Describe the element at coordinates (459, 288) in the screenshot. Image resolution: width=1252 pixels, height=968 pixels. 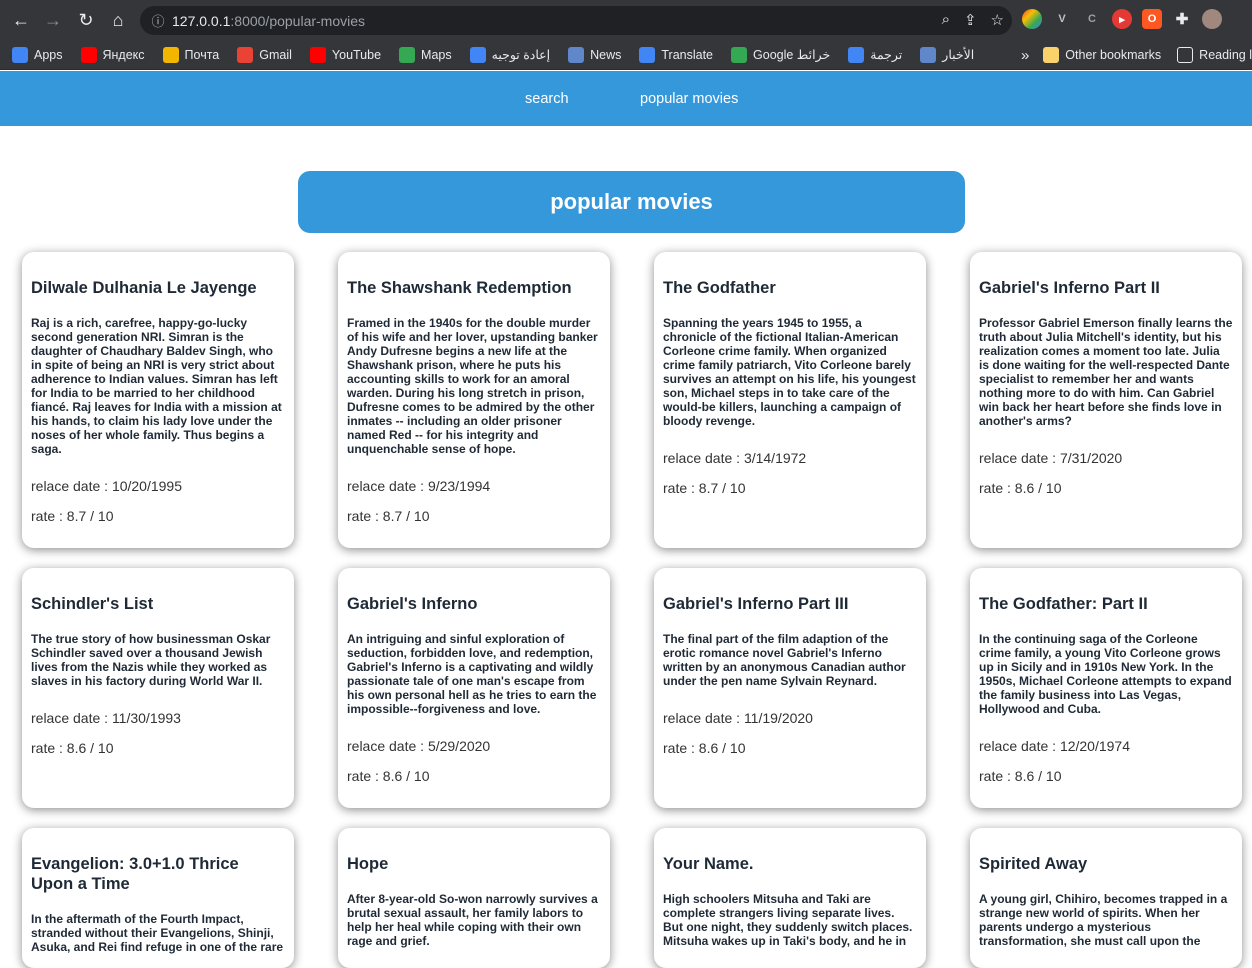
I see `movie-title: The Shawshank Redemption` at that location.